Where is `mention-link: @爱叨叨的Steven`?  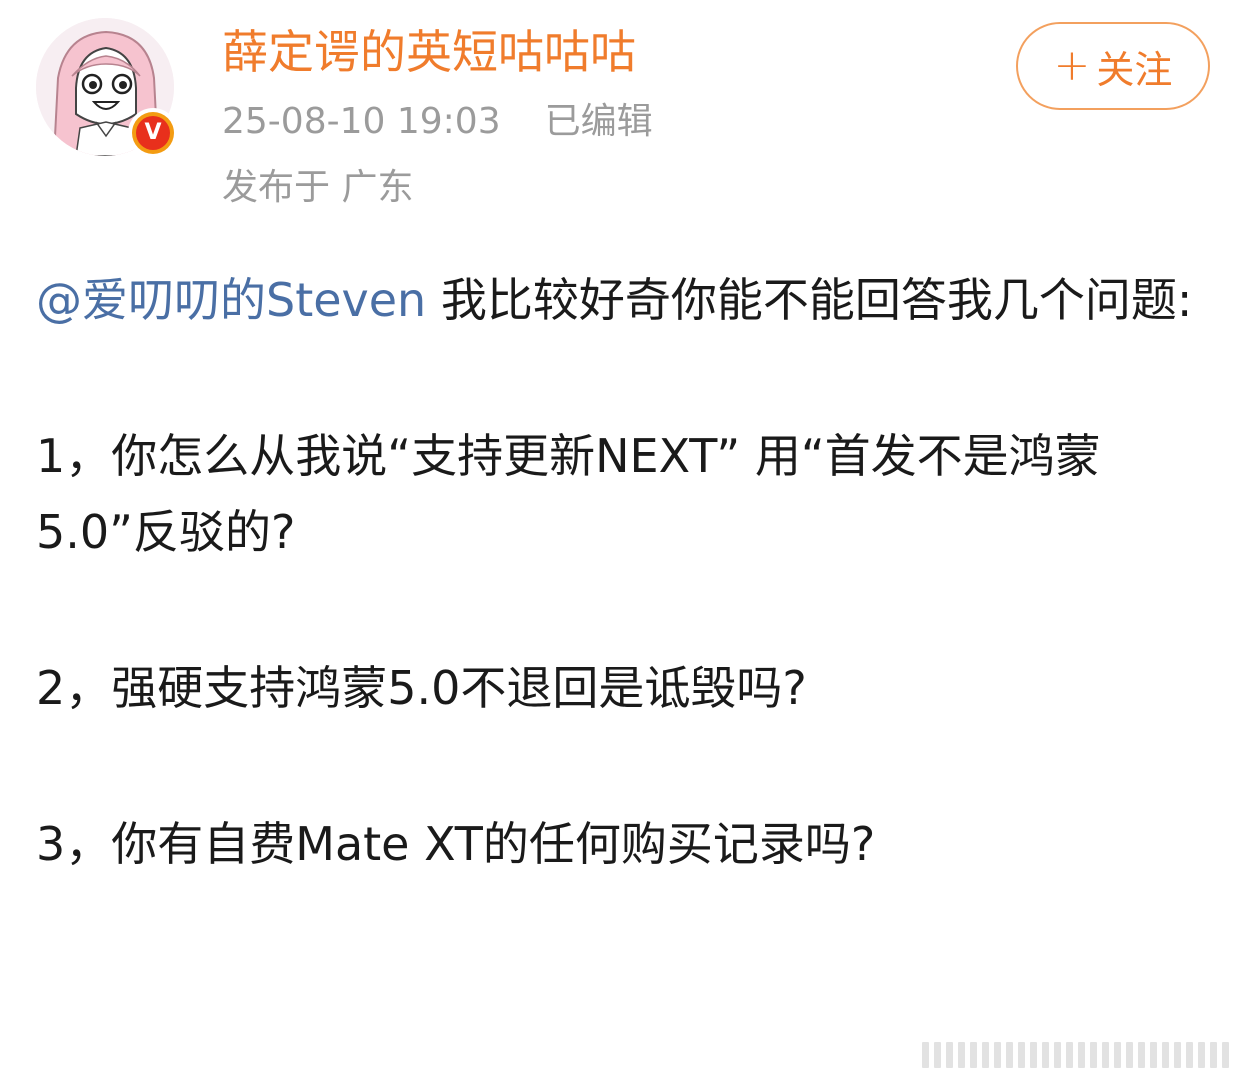 mention-link: @爱叨叨的Steven is located at coordinates (231, 300).